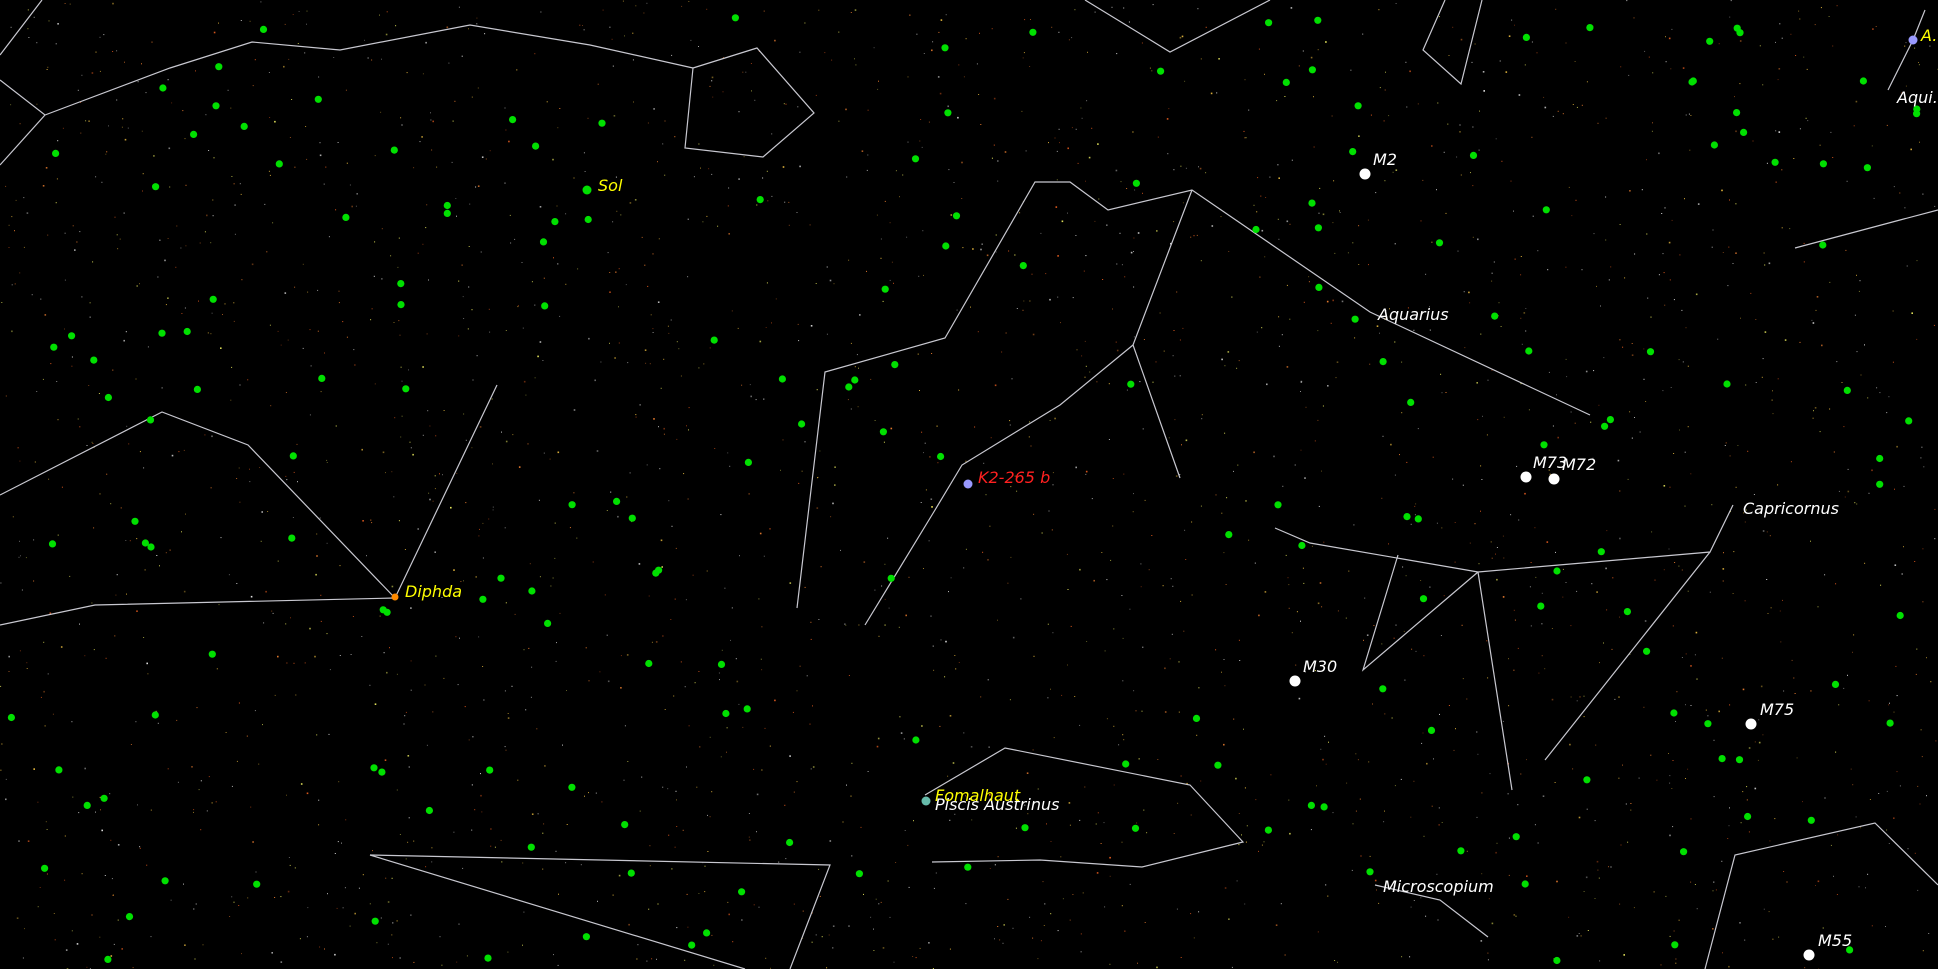 Image resolution: width=1938 pixels, height=969 pixels. What do you see at coordinates (1320, 666) in the screenshot?
I see `m30-label: M30` at bounding box center [1320, 666].